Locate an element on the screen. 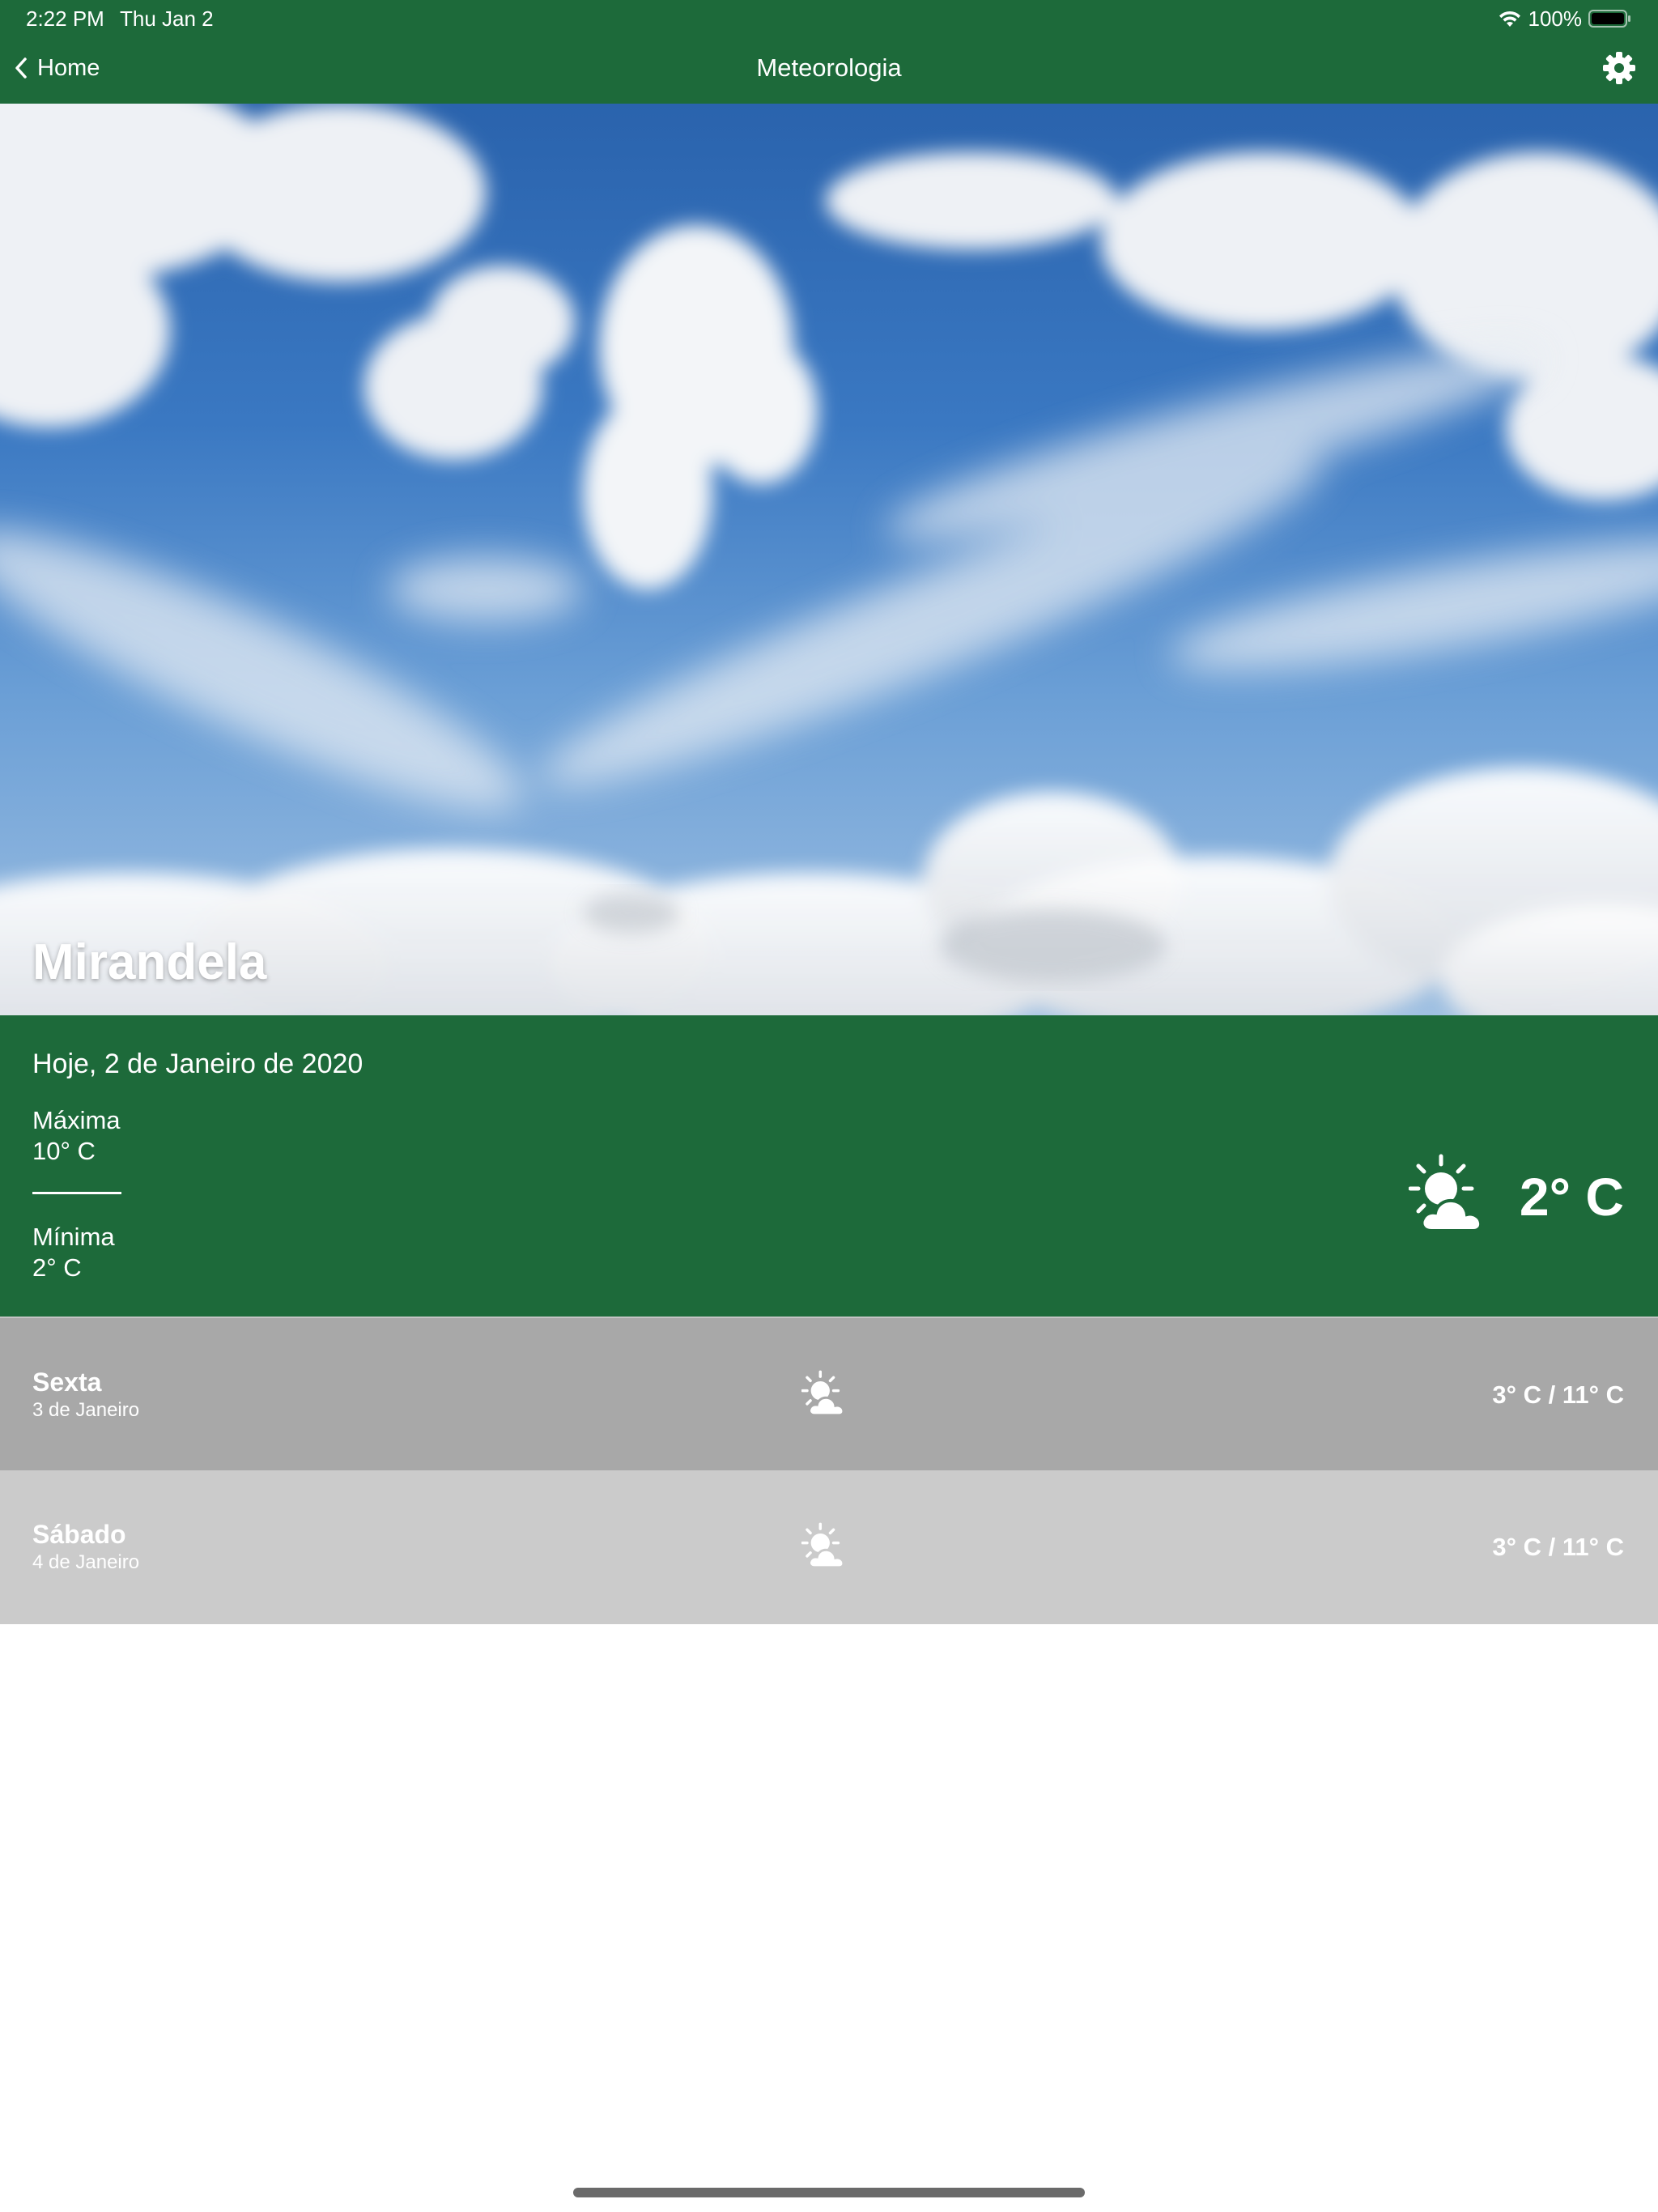  forecast-date: 3 de Janeiro is located at coordinates (86, 1410).